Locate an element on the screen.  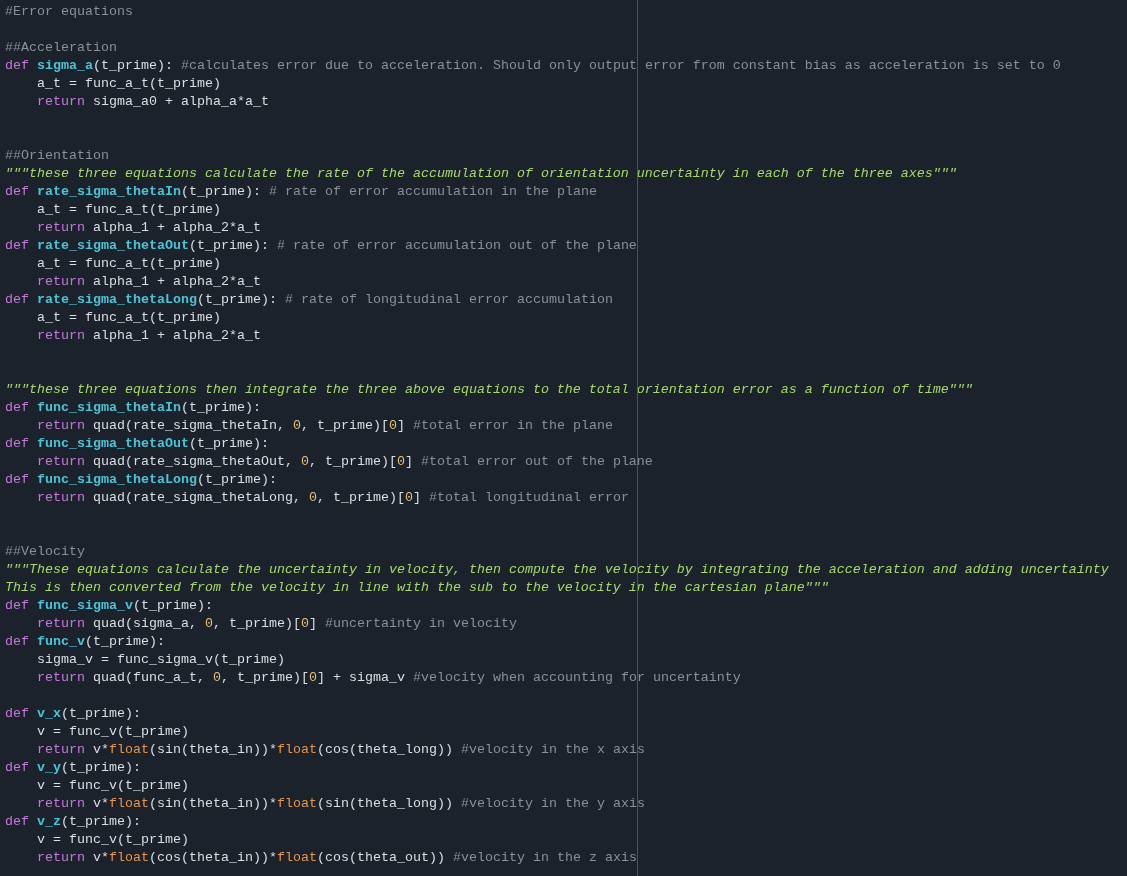
code-line: This is then converted from the velocity in line with the sub to the velocity in the cartesian plane""" is located at coordinates (417, 588).